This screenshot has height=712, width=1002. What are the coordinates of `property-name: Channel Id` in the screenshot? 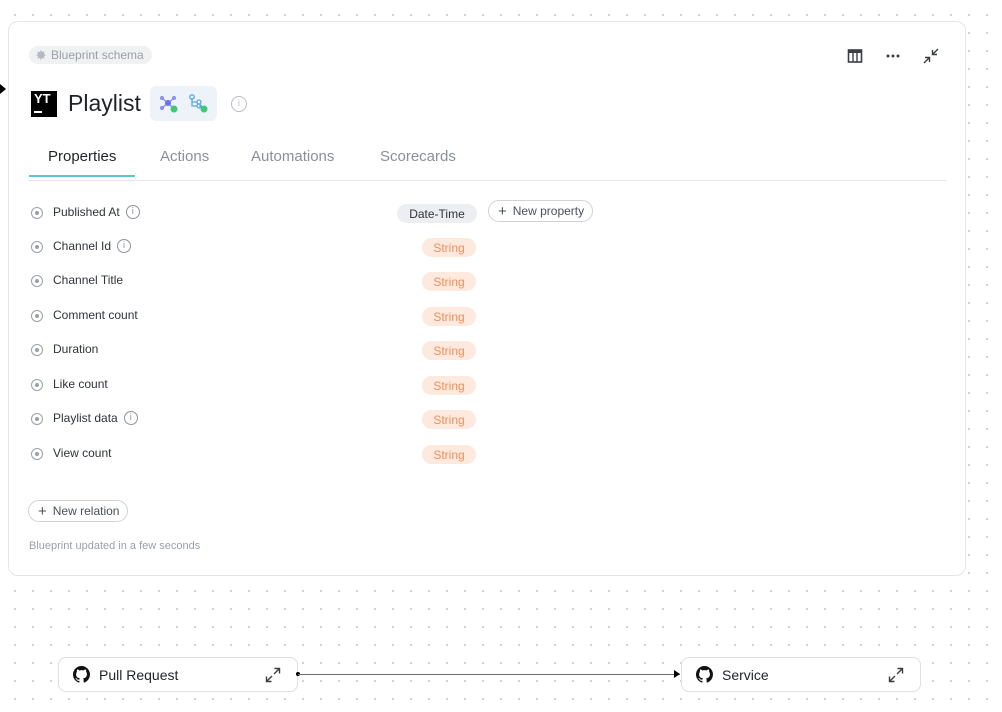 It's located at (82, 246).